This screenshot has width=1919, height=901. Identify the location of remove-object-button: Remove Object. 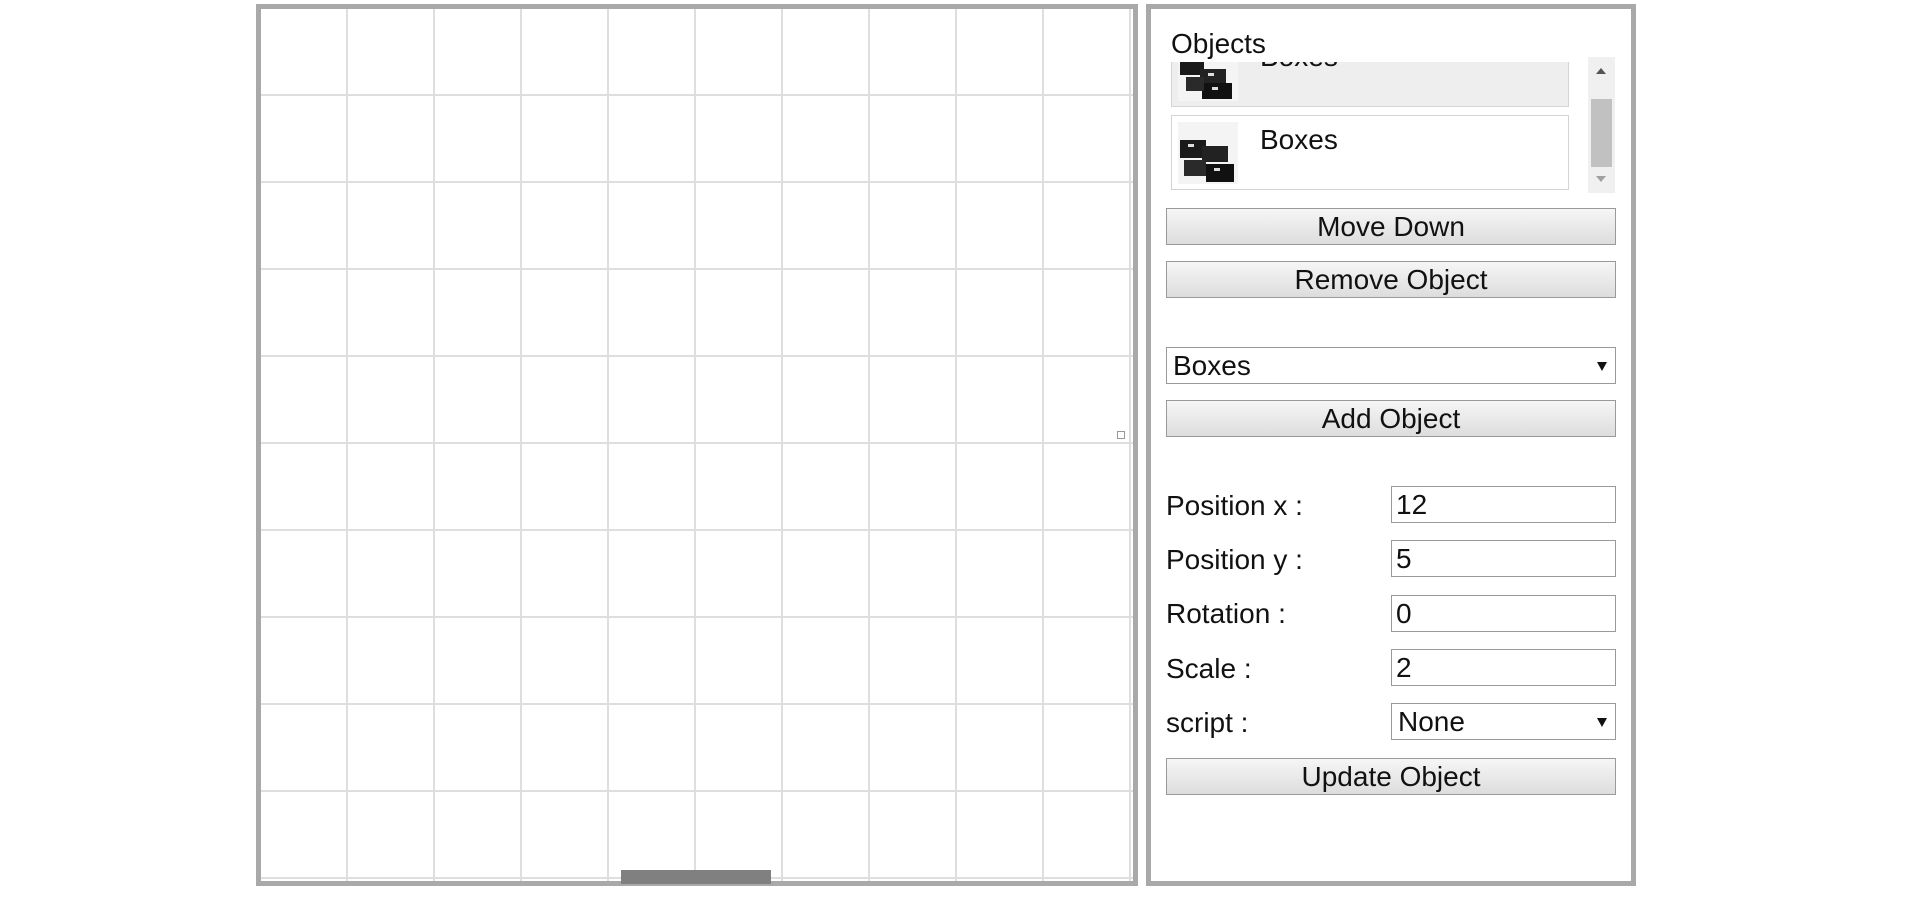
(1391, 279).